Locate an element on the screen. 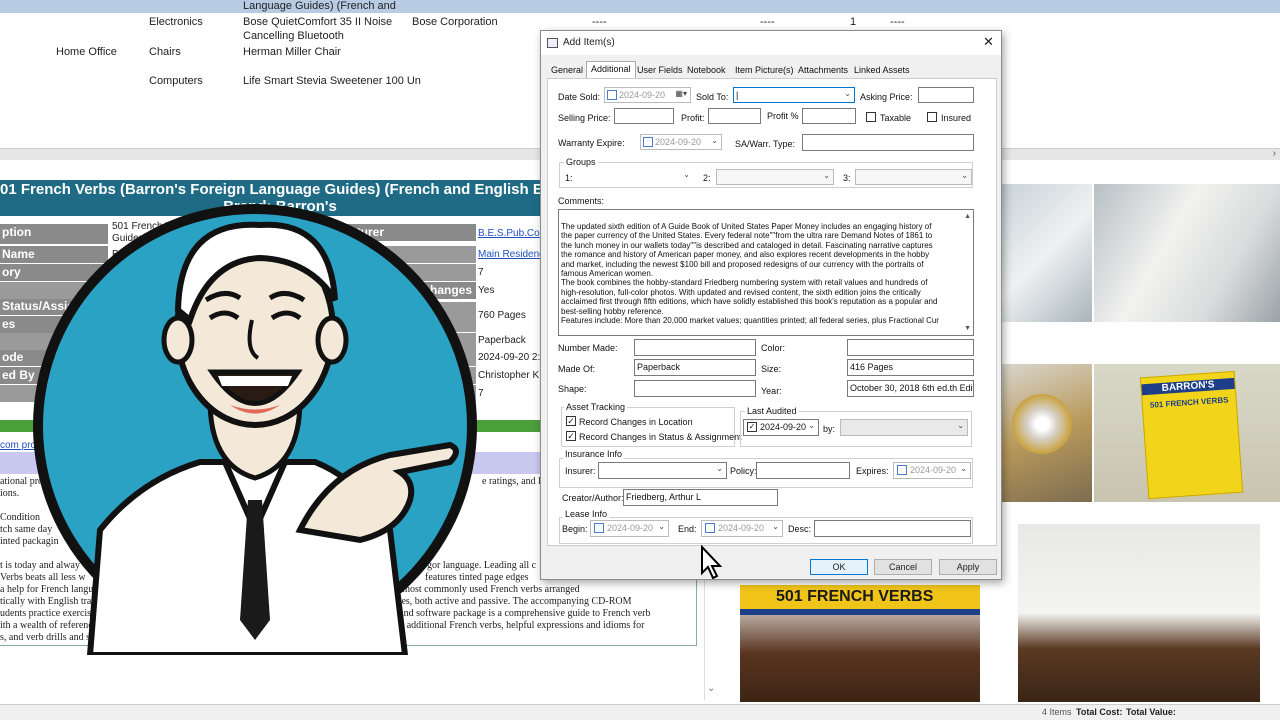  last-audited-label: Last Audited is located at coordinates (772, 411).